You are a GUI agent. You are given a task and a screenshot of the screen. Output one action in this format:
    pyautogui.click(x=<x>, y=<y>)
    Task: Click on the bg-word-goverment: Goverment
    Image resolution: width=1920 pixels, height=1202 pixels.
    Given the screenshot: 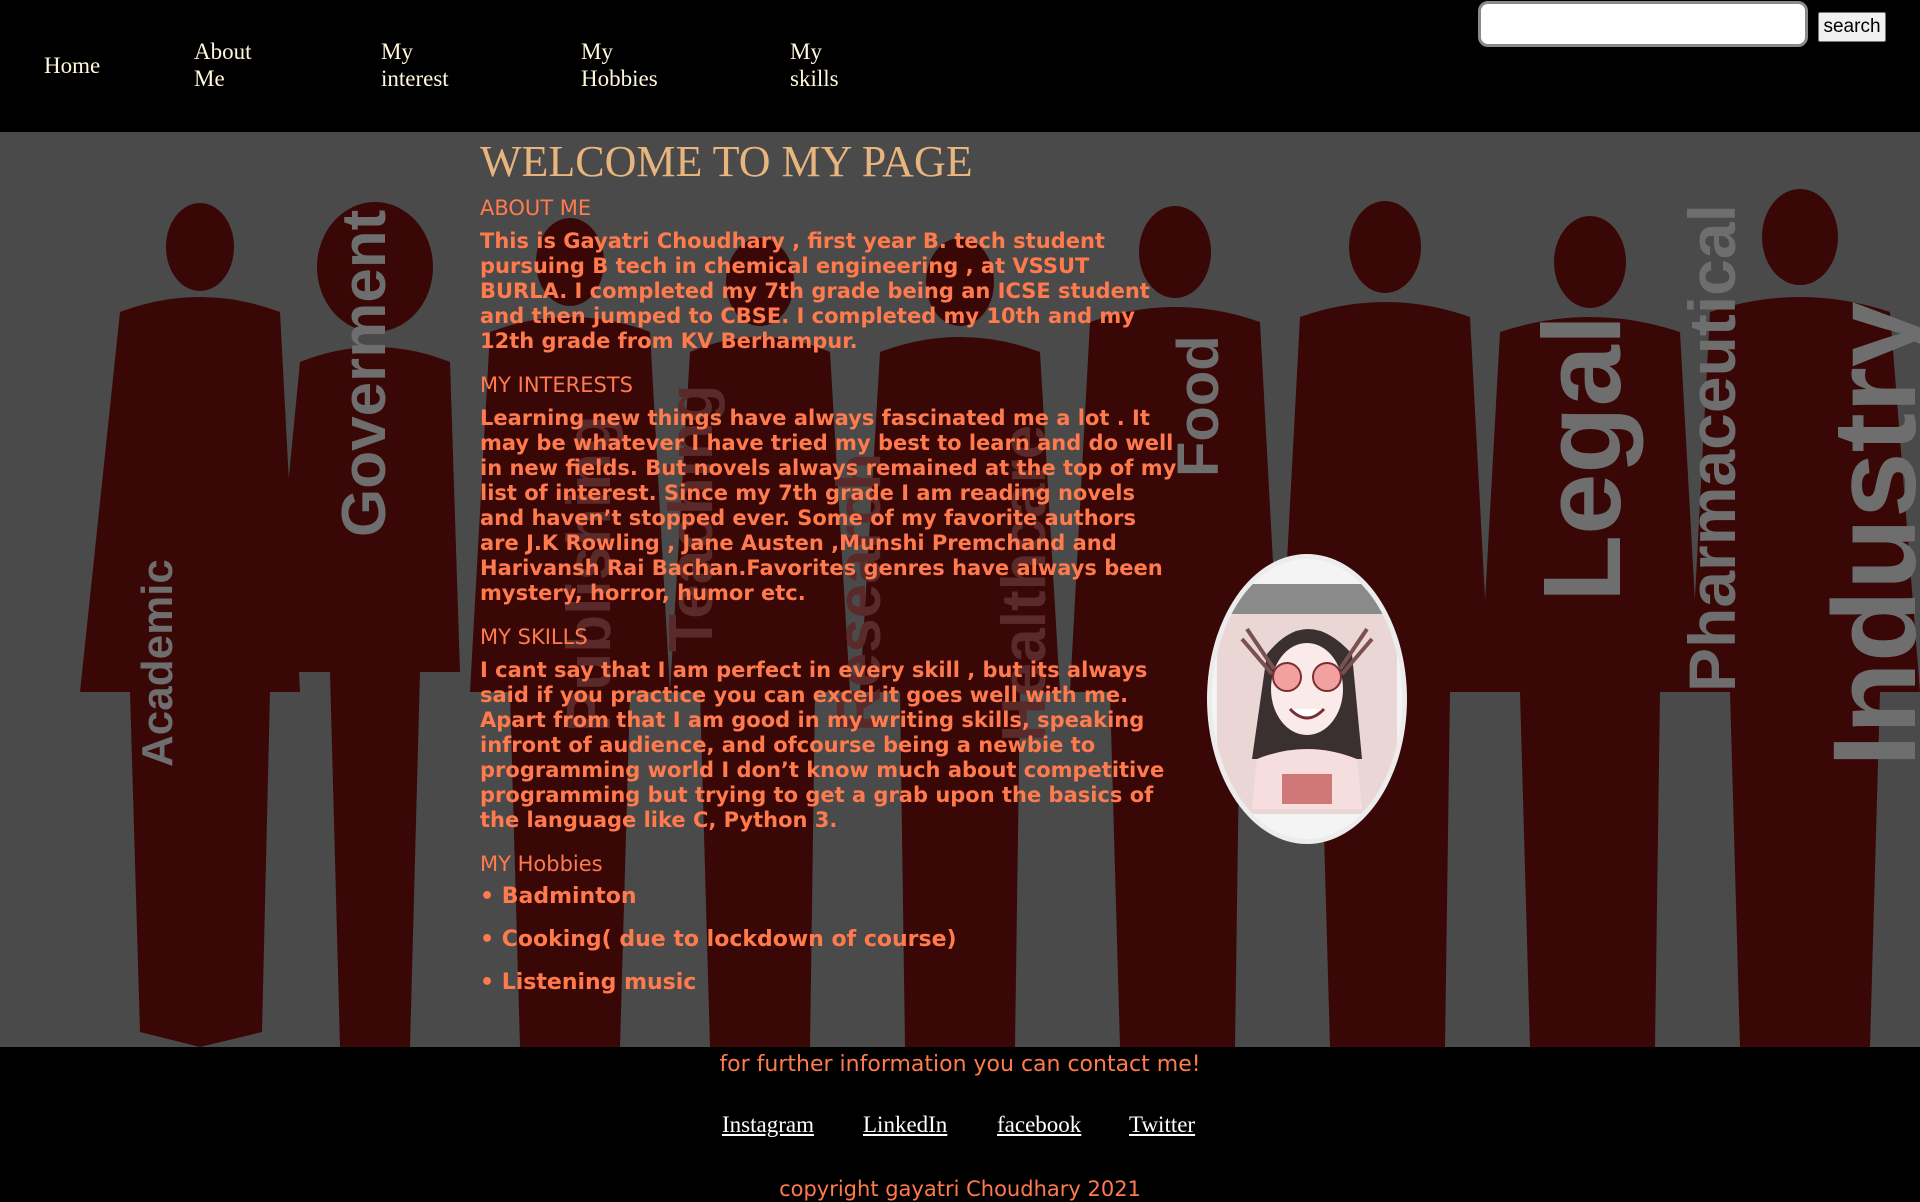 What is the action you would take?
    pyautogui.click(x=364, y=373)
    